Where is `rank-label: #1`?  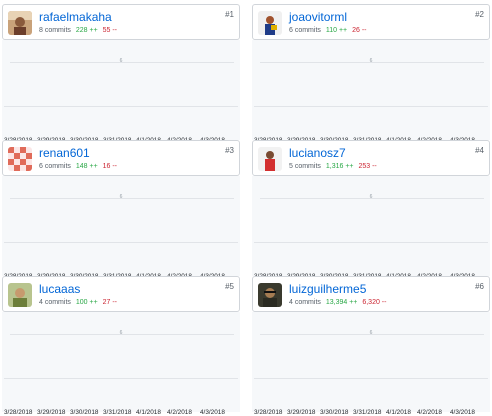 rank-label: #1 is located at coordinates (229, 14).